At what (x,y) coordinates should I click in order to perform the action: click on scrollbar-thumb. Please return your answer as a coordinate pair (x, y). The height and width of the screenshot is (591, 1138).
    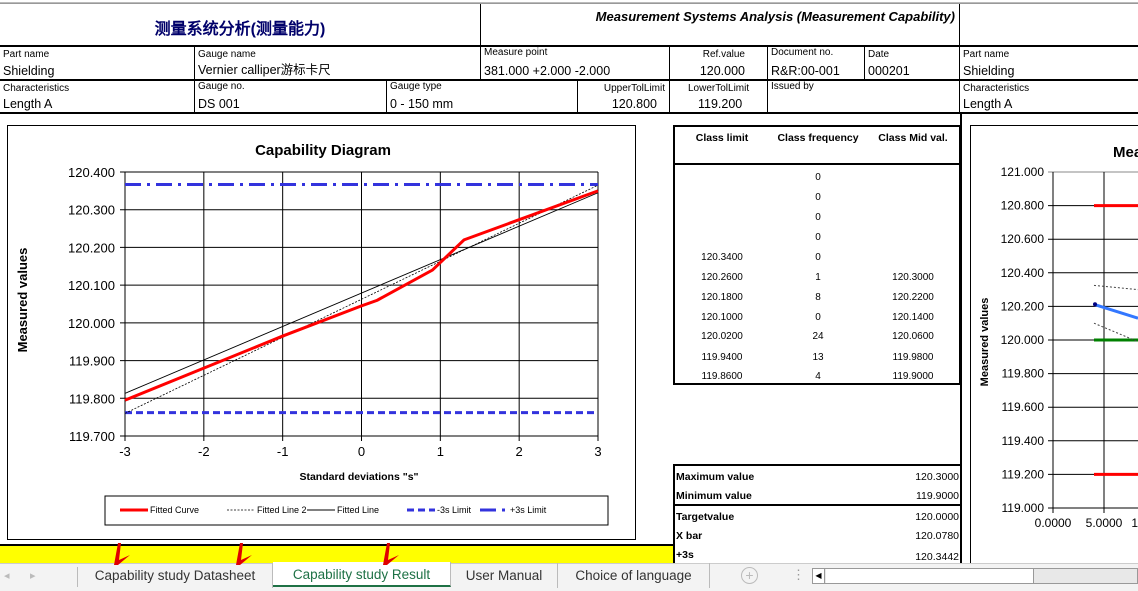
    Looking at the image, I should click on (930, 576).